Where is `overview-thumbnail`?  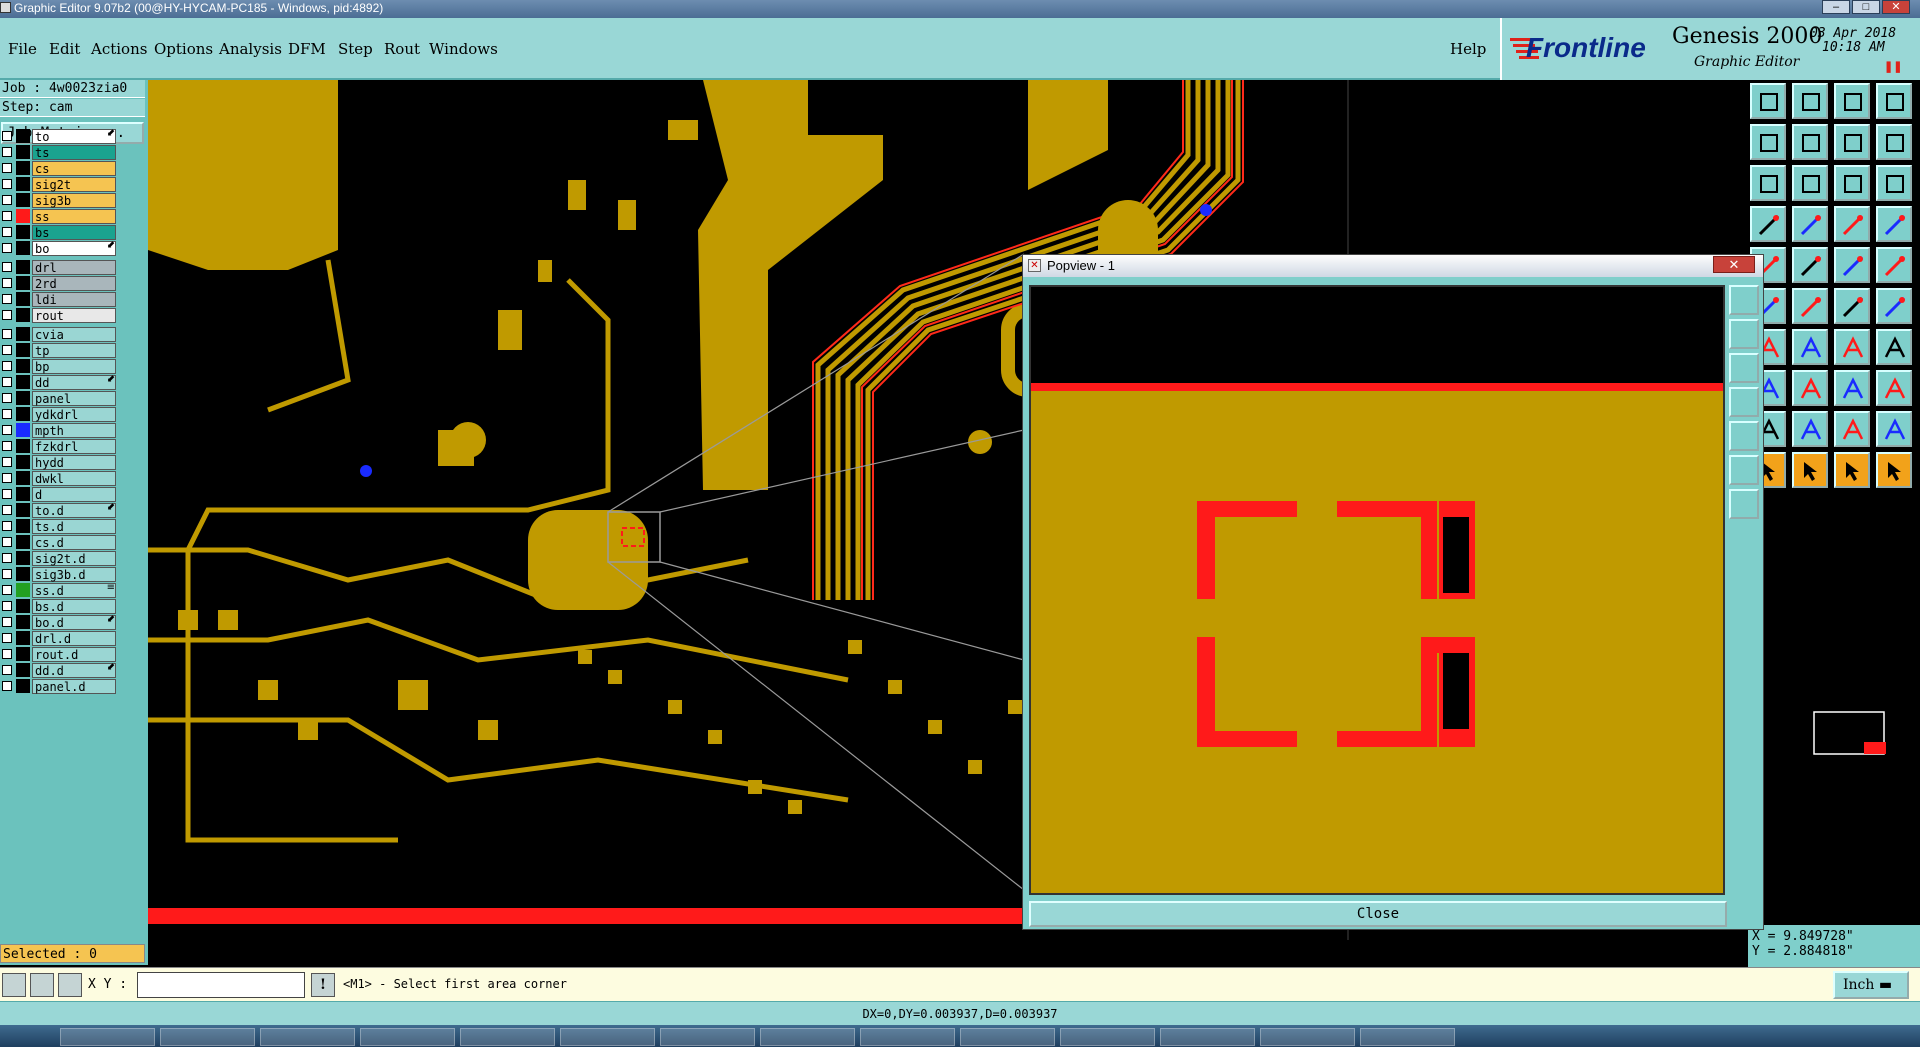 overview-thumbnail is located at coordinates (1852, 735).